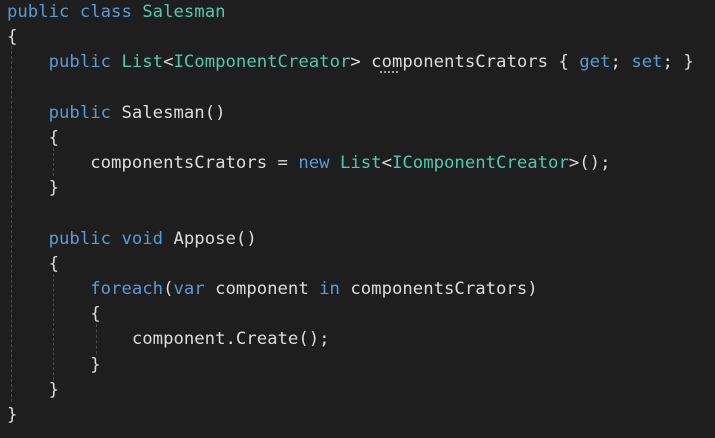 Image resolution: width=715 pixels, height=438 pixels. Describe the element at coordinates (350, 339) in the screenshot. I see `code-line: component.Create();` at that location.